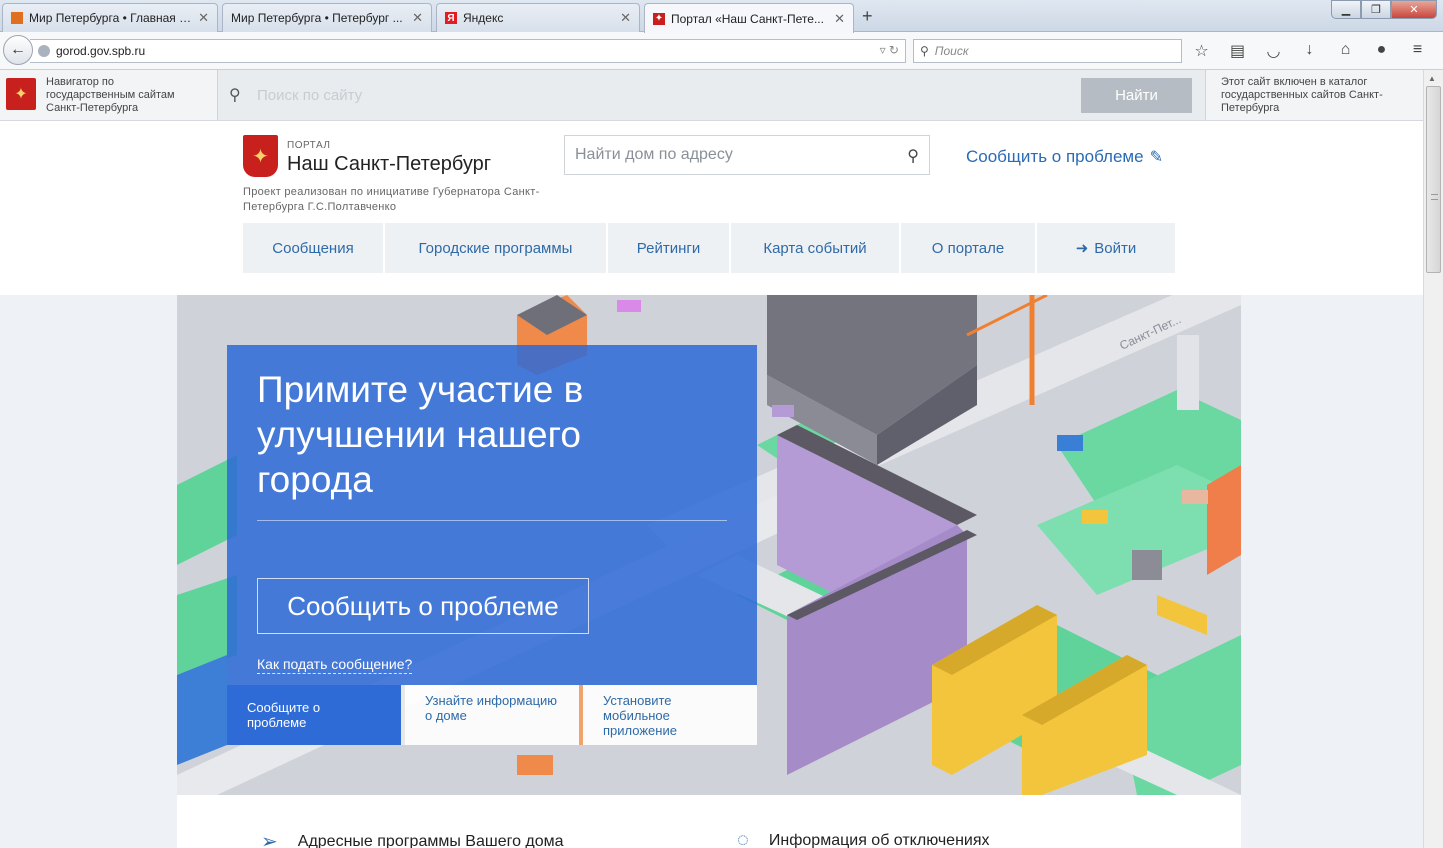 The width and height of the screenshot is (1443, 848). What do you see at coordinates (747, 155) in the screenshot?
I see `address-search-input: Найти дом по адресу ⚲` at bounding box center [747, 155].